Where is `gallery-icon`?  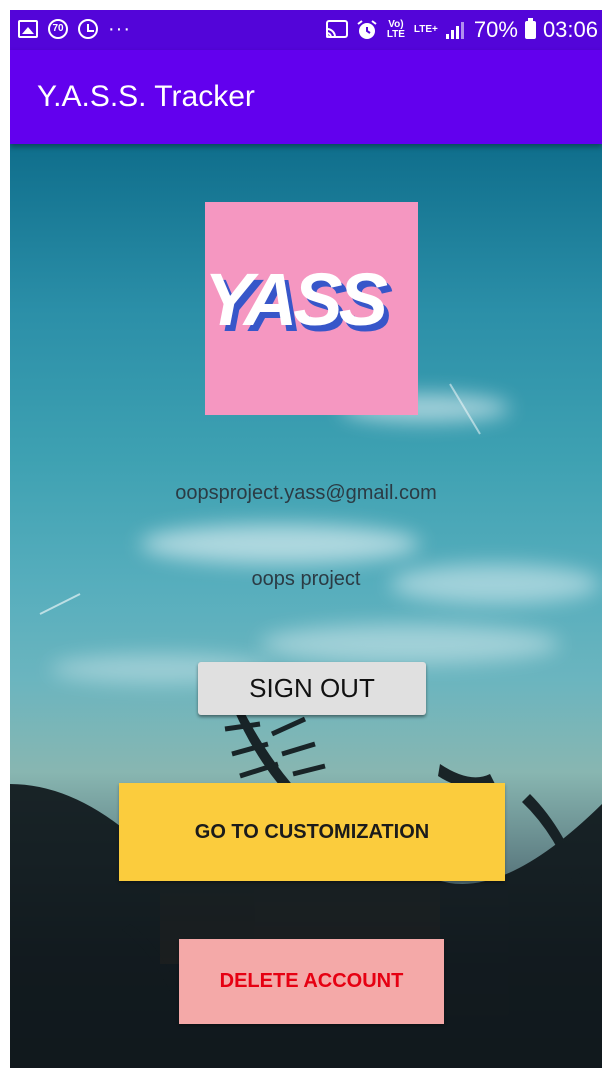 gallery-icon is located at coordinates (28, 29).